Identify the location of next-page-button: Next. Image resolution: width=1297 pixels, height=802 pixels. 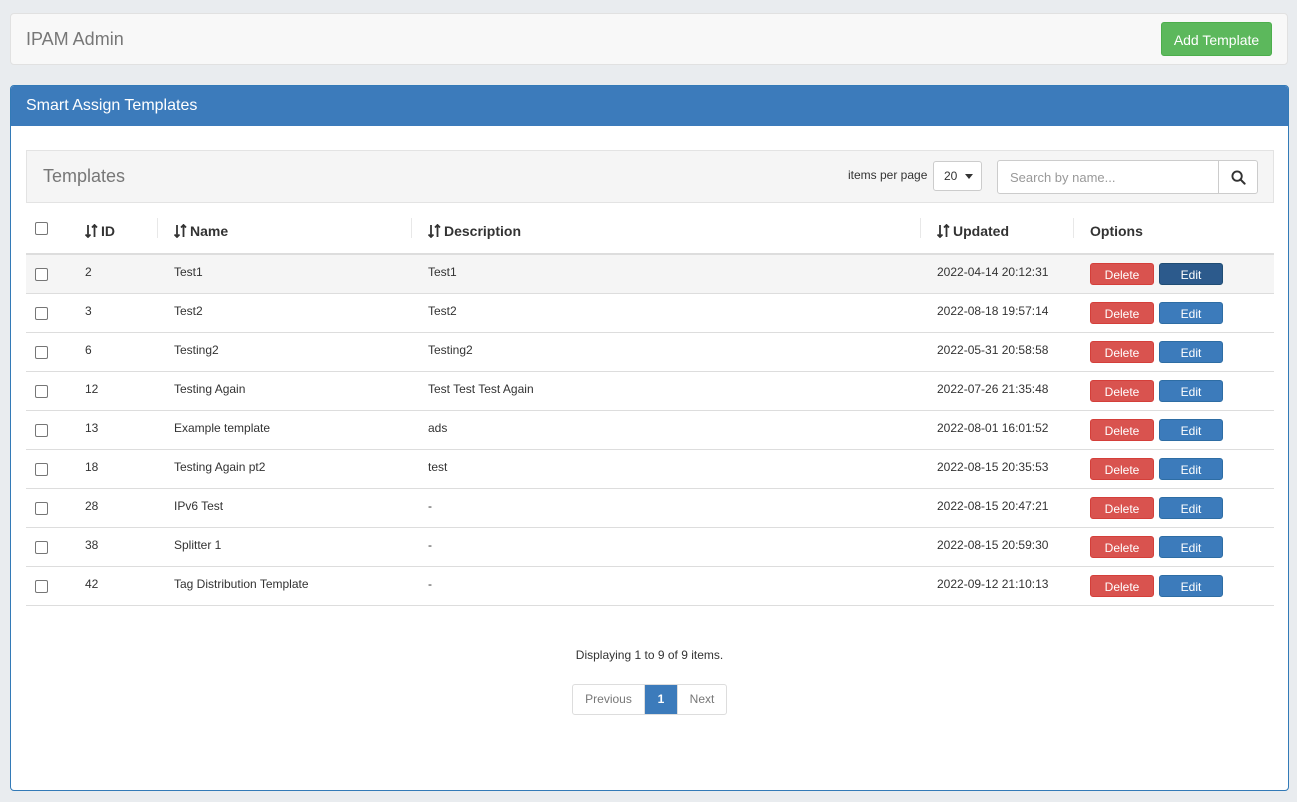
(701, 699).